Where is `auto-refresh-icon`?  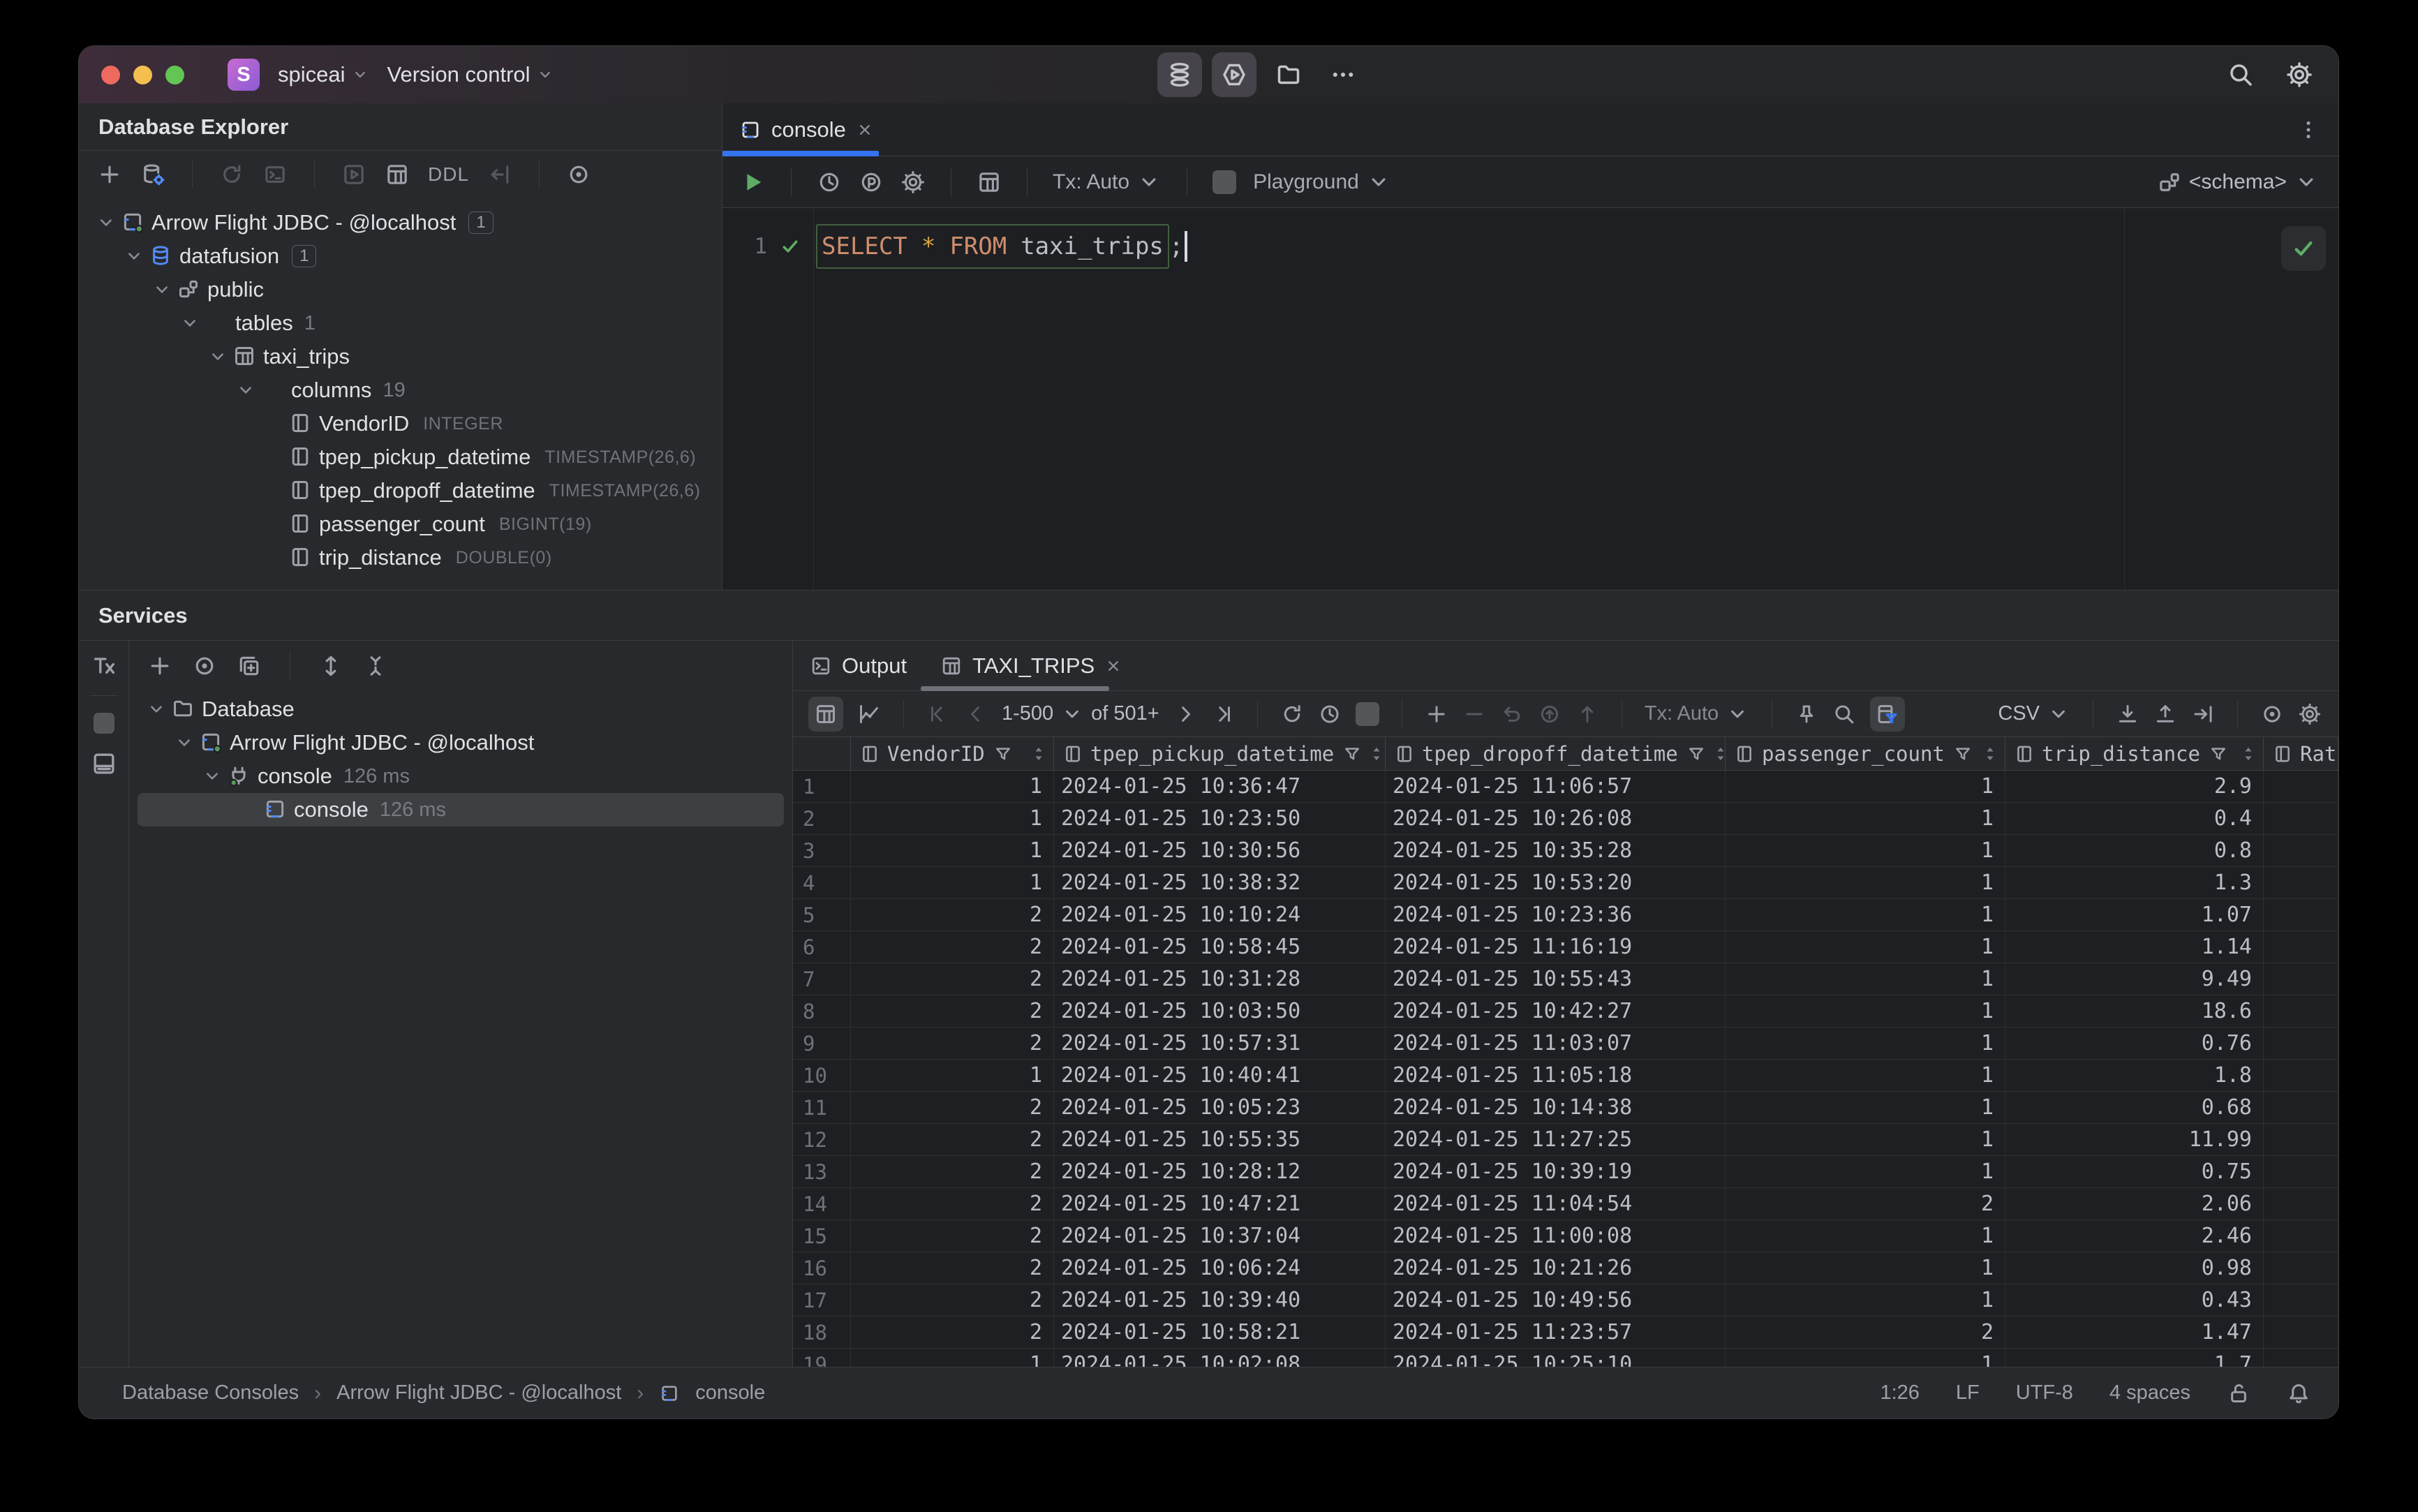 auto-refresh-icon is located at coordinates (1330, 714).